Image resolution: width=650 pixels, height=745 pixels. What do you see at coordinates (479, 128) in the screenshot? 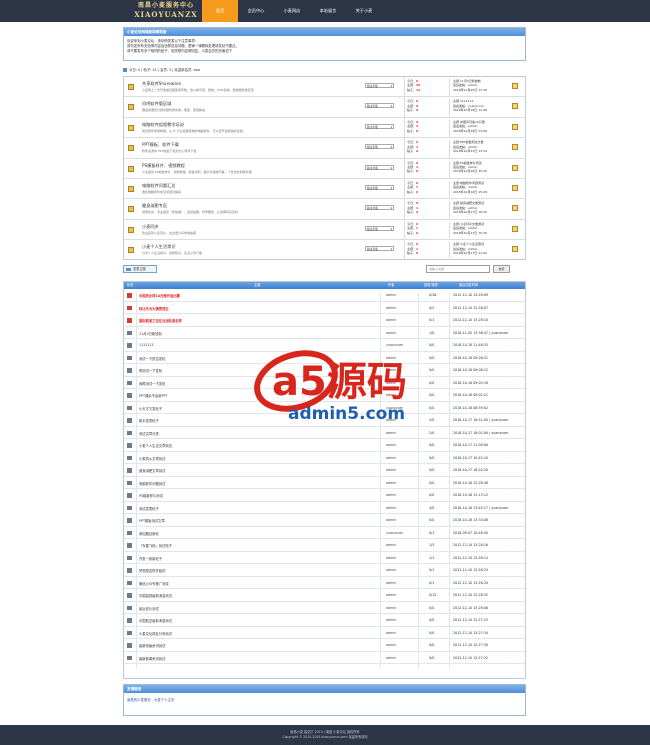
I see `forum-last-post: 主题:中国养月案10只量 最后发帖：admin 2018年10月18日 13:06` at bounding box center [479, 128].